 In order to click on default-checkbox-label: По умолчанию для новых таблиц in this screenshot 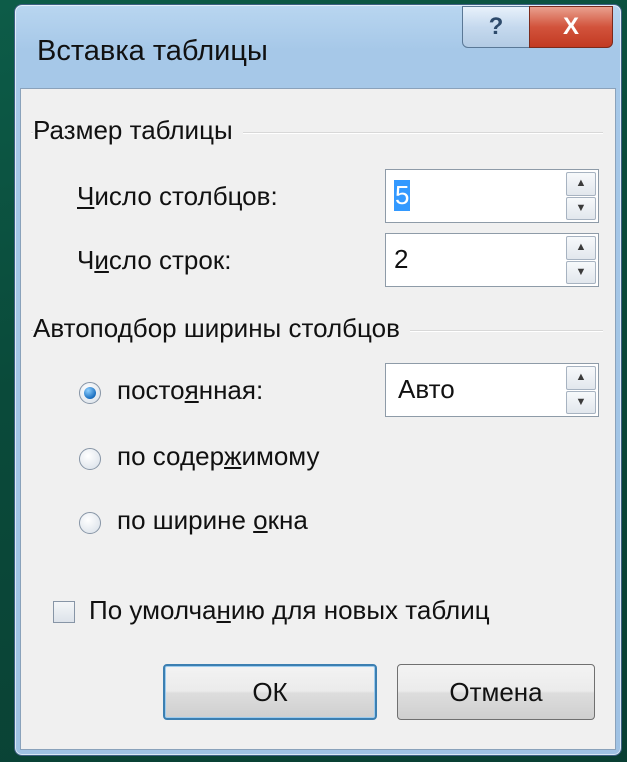, I will do `click(289, 610)`.